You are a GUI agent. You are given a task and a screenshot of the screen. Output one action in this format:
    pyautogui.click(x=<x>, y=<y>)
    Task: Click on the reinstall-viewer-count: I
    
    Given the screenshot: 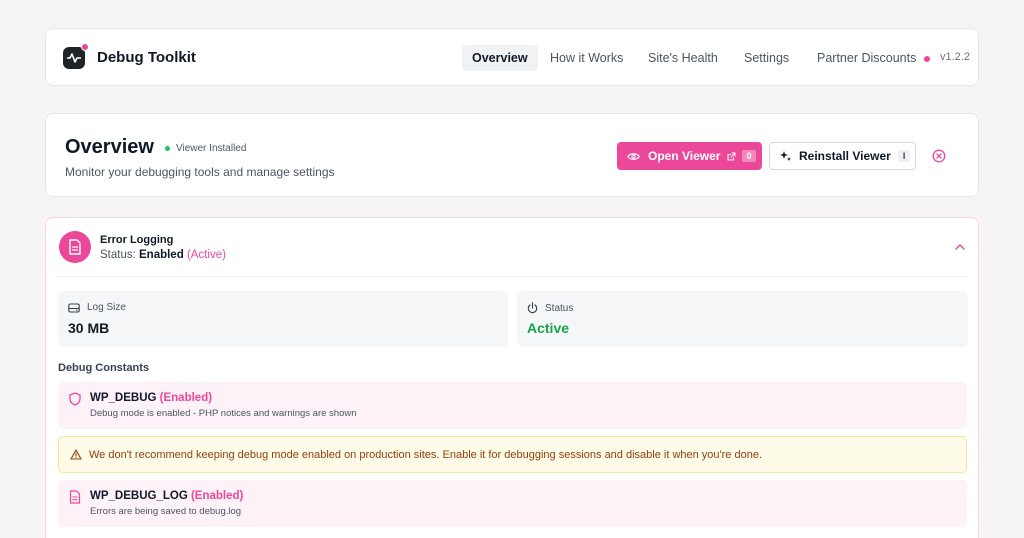 What is the action you would take?
    pyautogui.click(x=904, y=156)
    